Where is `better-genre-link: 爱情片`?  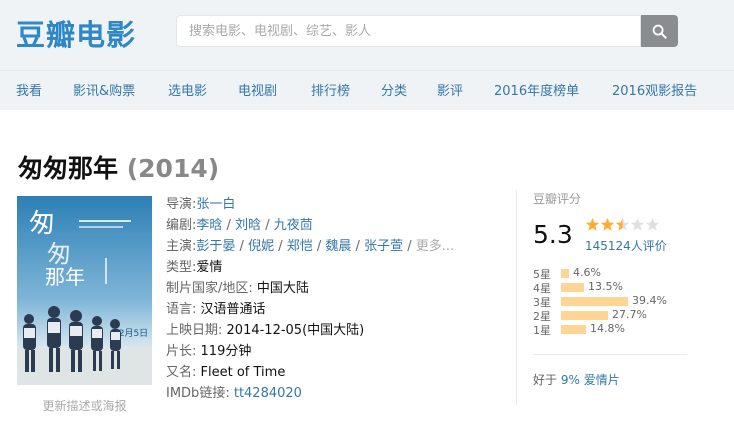
better-genre-link: 爱情片 is located at coordinates (602, 380).